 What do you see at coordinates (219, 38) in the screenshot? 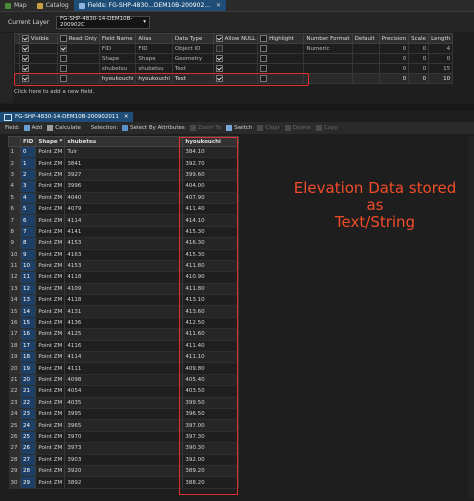
I see `allownull-all-checkbox` at bounding box center [219, 38].